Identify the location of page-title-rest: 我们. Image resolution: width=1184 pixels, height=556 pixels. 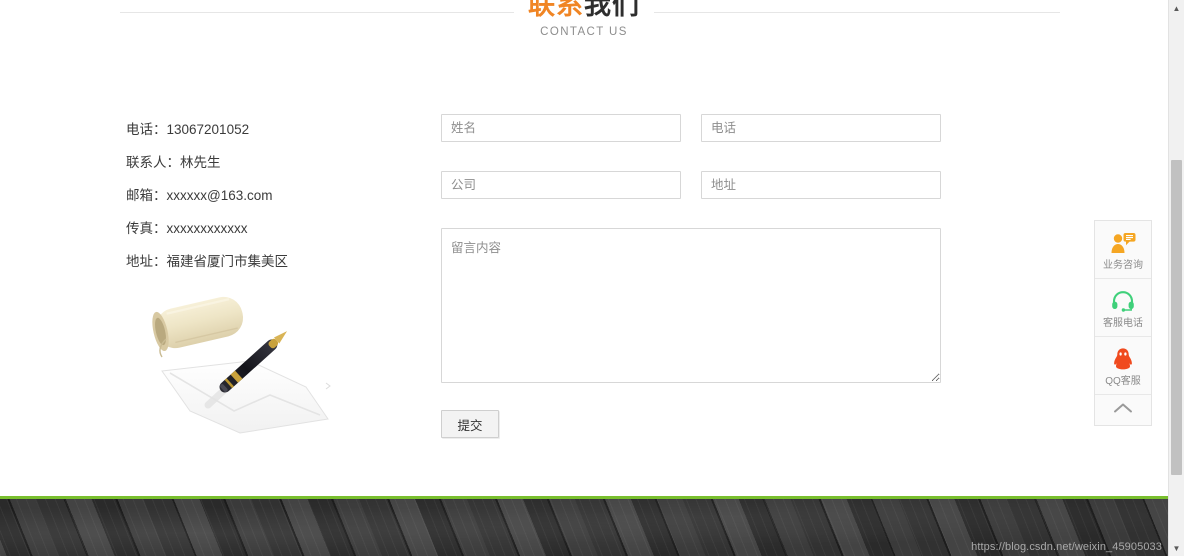
(612, 10).